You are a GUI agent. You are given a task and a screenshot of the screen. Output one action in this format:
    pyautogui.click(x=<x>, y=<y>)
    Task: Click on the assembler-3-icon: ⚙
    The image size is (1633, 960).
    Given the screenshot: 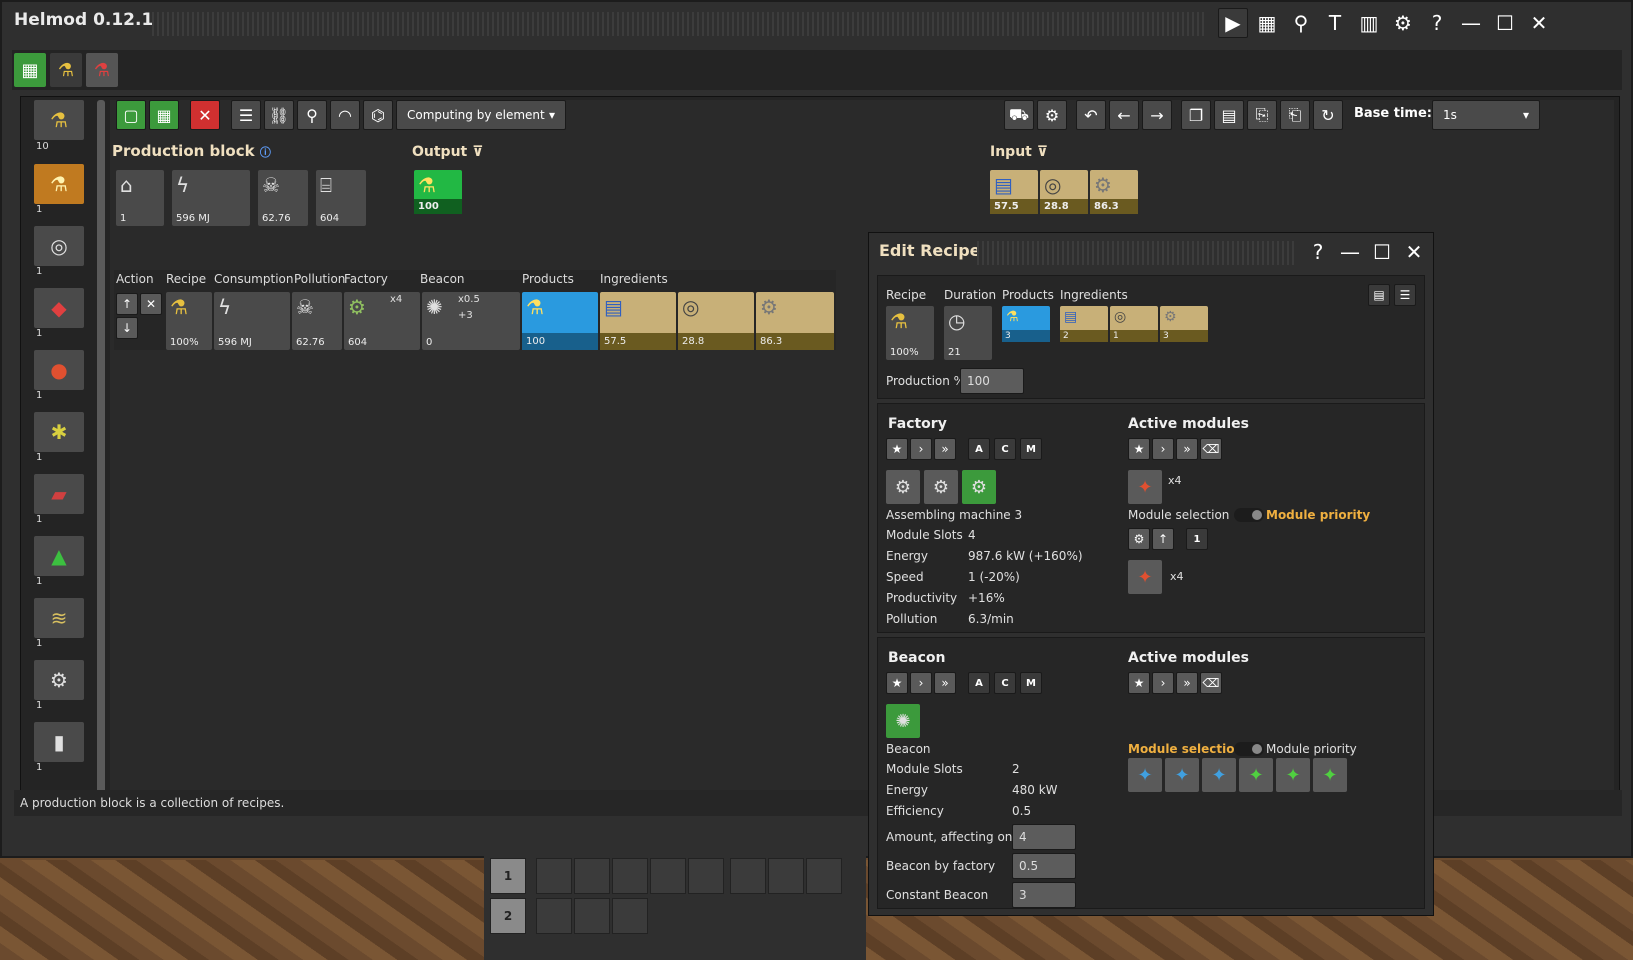 What is the action you would take?
    pyautogui.click(x=979, y=487)
    